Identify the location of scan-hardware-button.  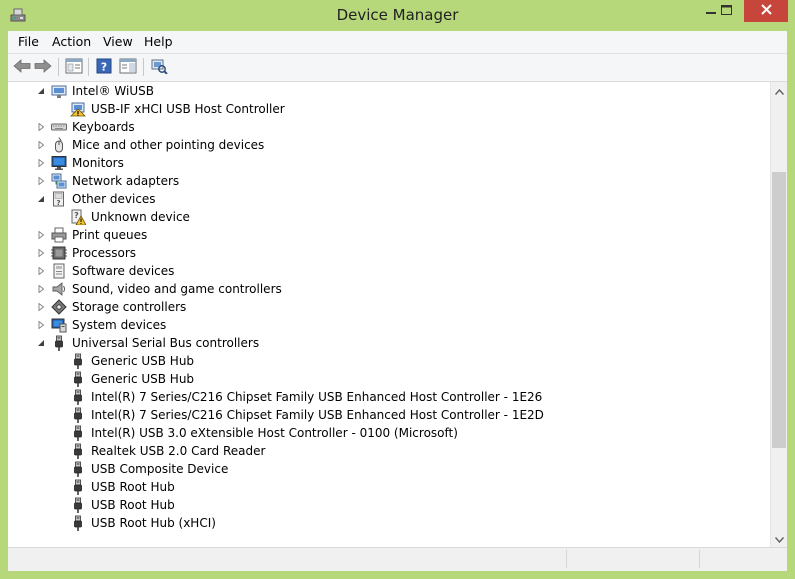
(159, 67).